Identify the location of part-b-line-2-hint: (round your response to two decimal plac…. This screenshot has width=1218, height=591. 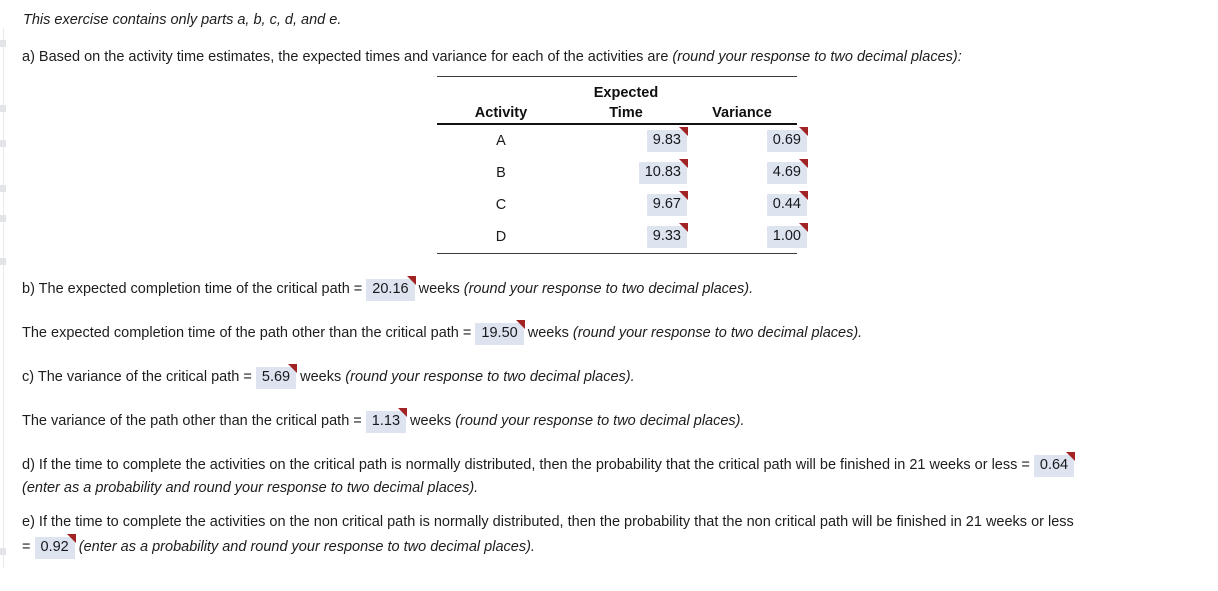
(717, 333).